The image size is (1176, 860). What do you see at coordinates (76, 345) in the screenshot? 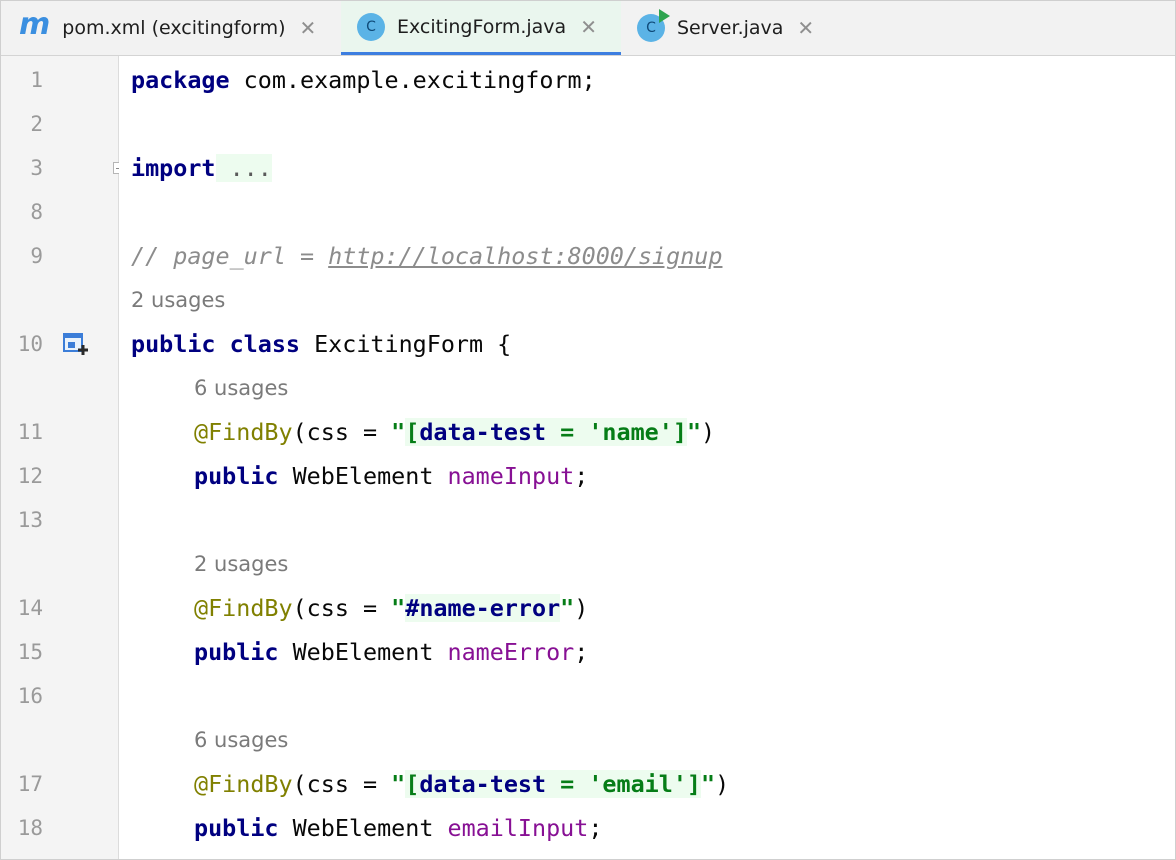
I see `page-object-gutter-icon` at bounding box center [76, 345].